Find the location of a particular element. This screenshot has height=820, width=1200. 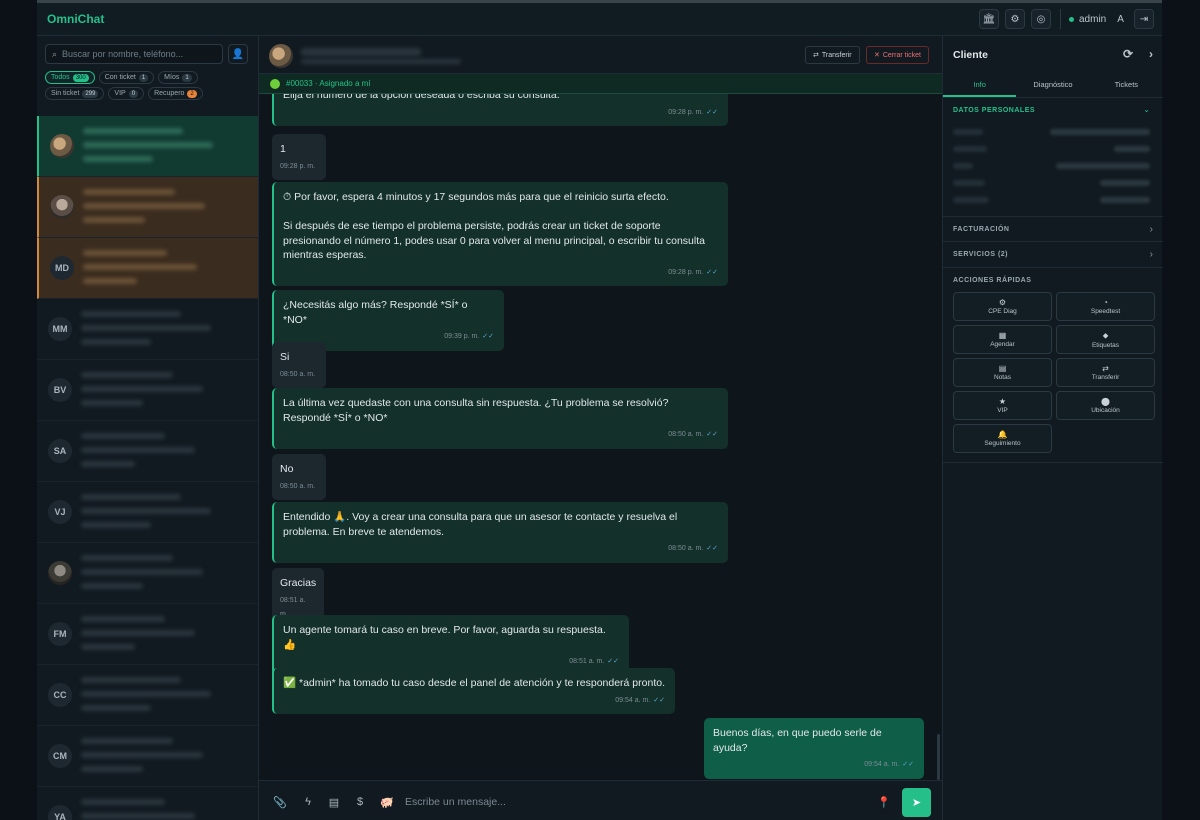

avatar is located at coordinates (60, 573).